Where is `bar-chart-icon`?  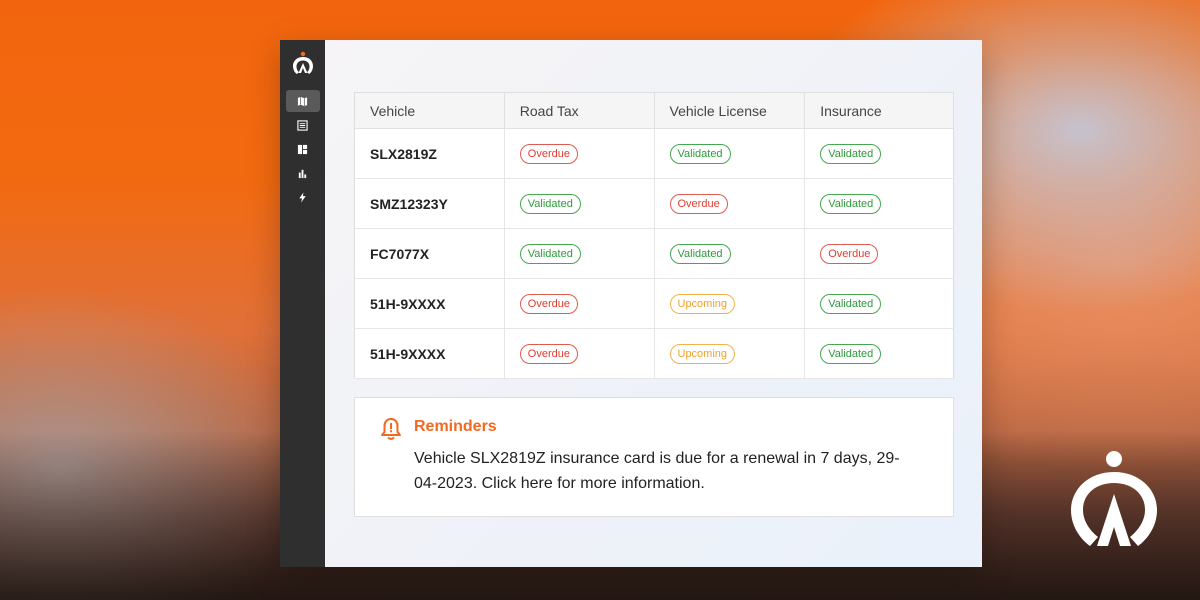
bar-chart-icon is located at coordinates (302, 173).